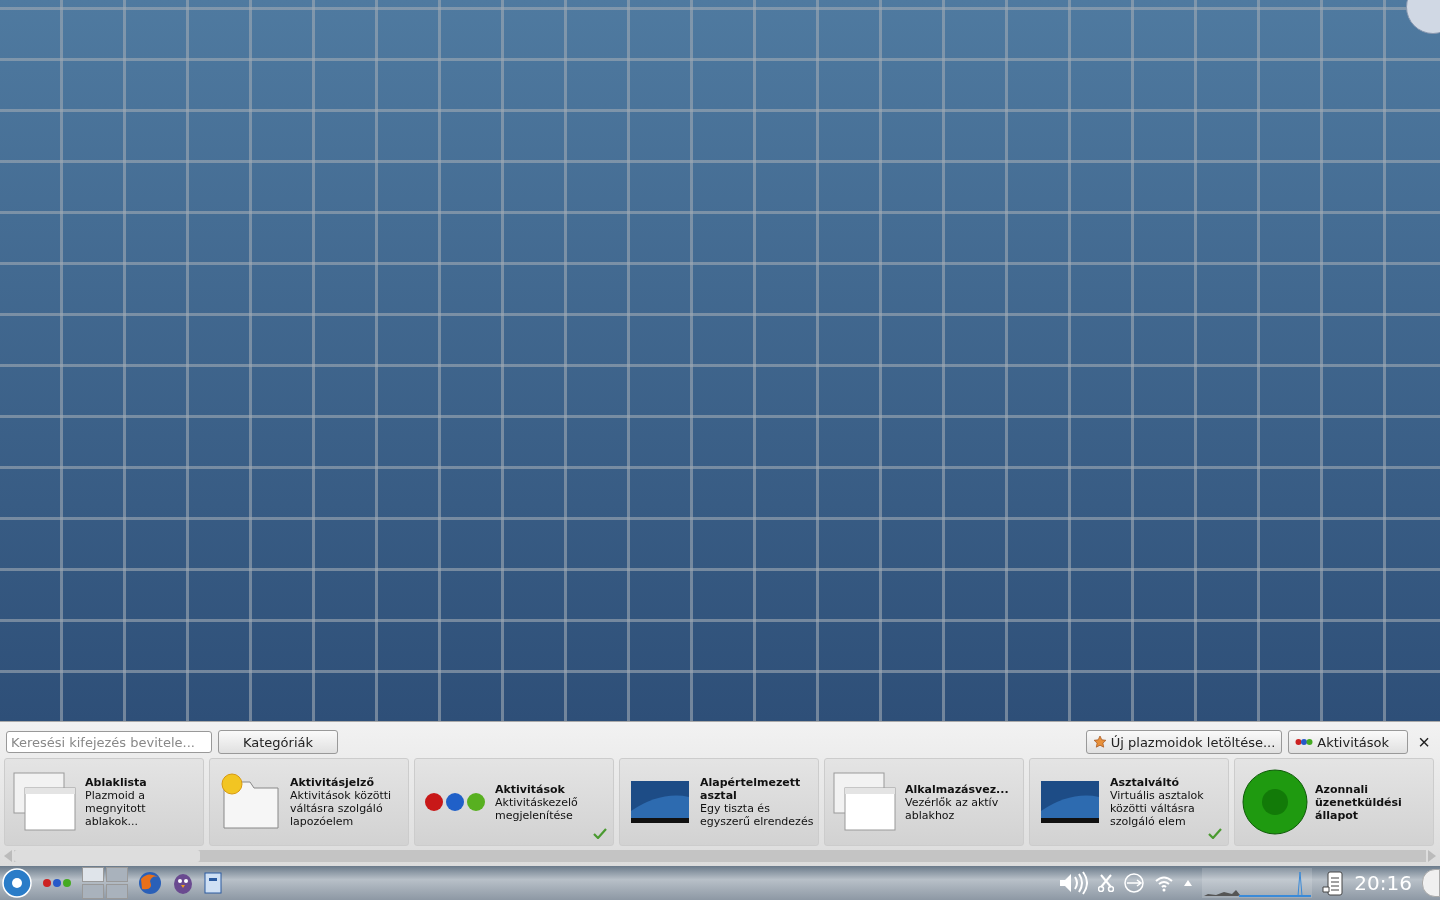 This screenshot has width=1440, height=900. I want to click on activities-dots-icon, so click(57, 883).